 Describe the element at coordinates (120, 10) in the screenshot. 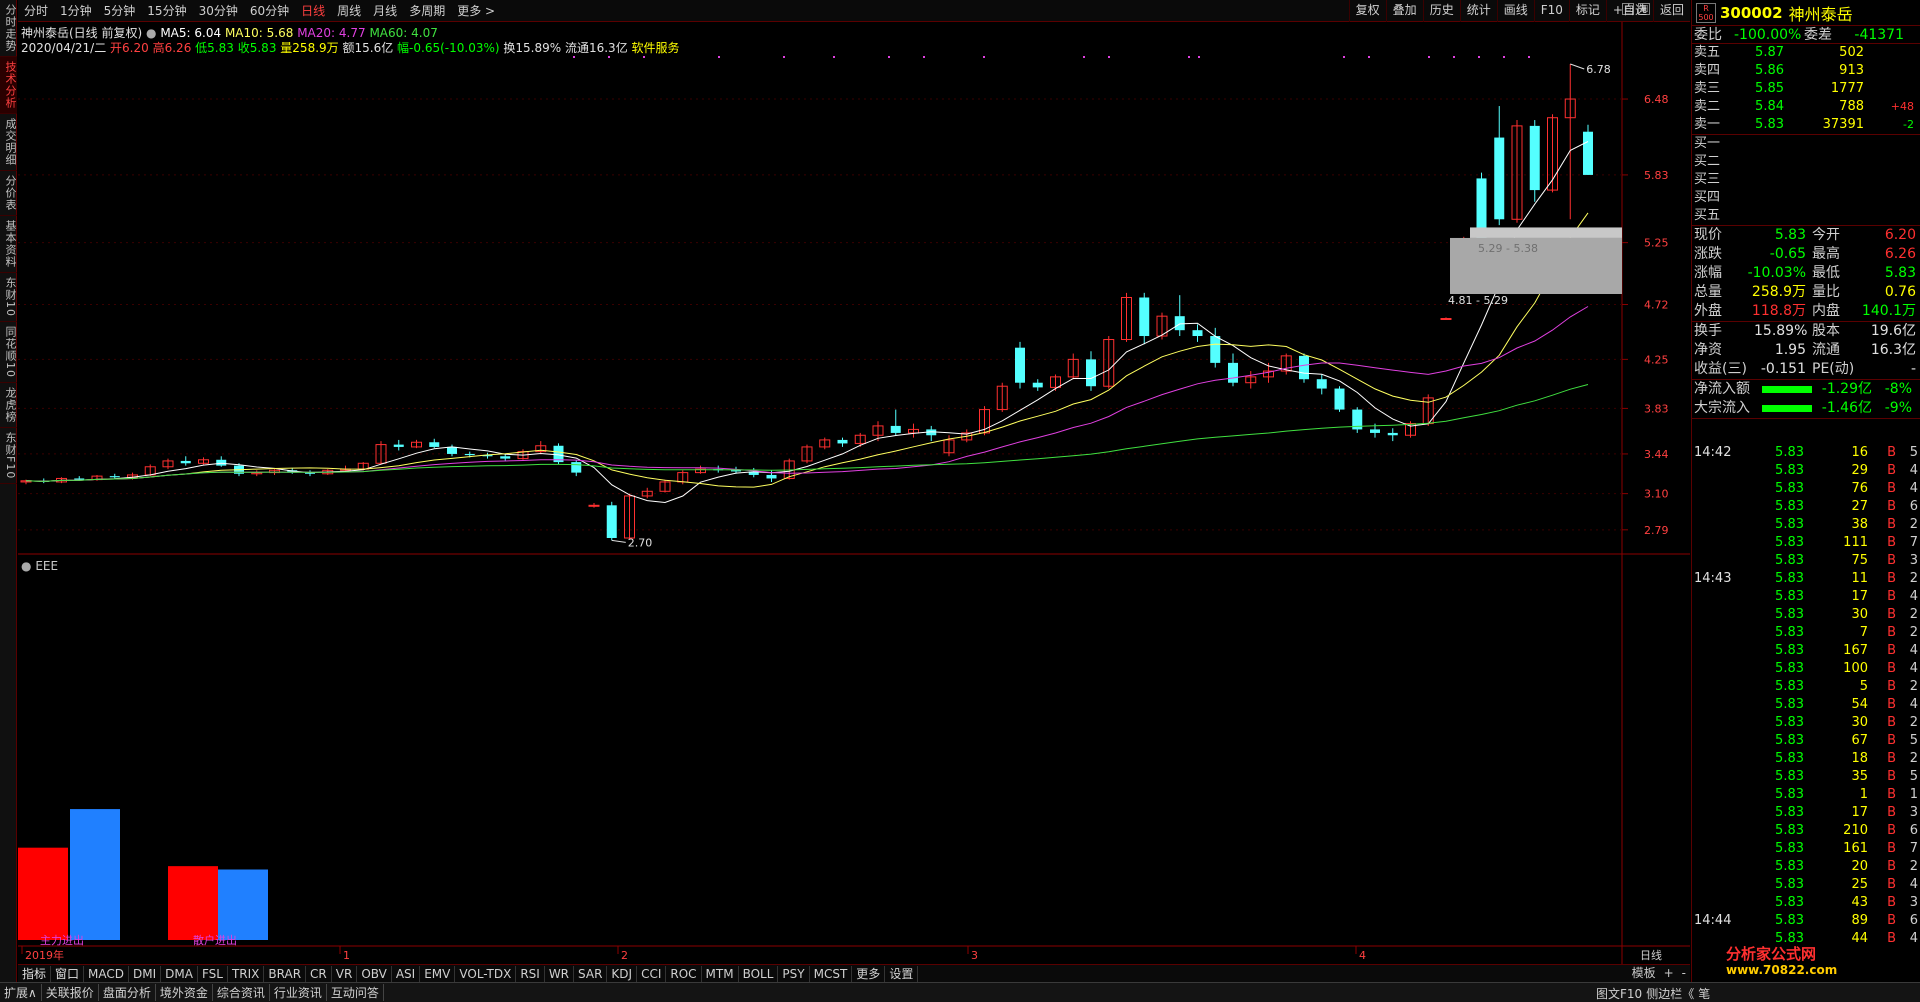

I see `period-tab: 5分钟` at that location.